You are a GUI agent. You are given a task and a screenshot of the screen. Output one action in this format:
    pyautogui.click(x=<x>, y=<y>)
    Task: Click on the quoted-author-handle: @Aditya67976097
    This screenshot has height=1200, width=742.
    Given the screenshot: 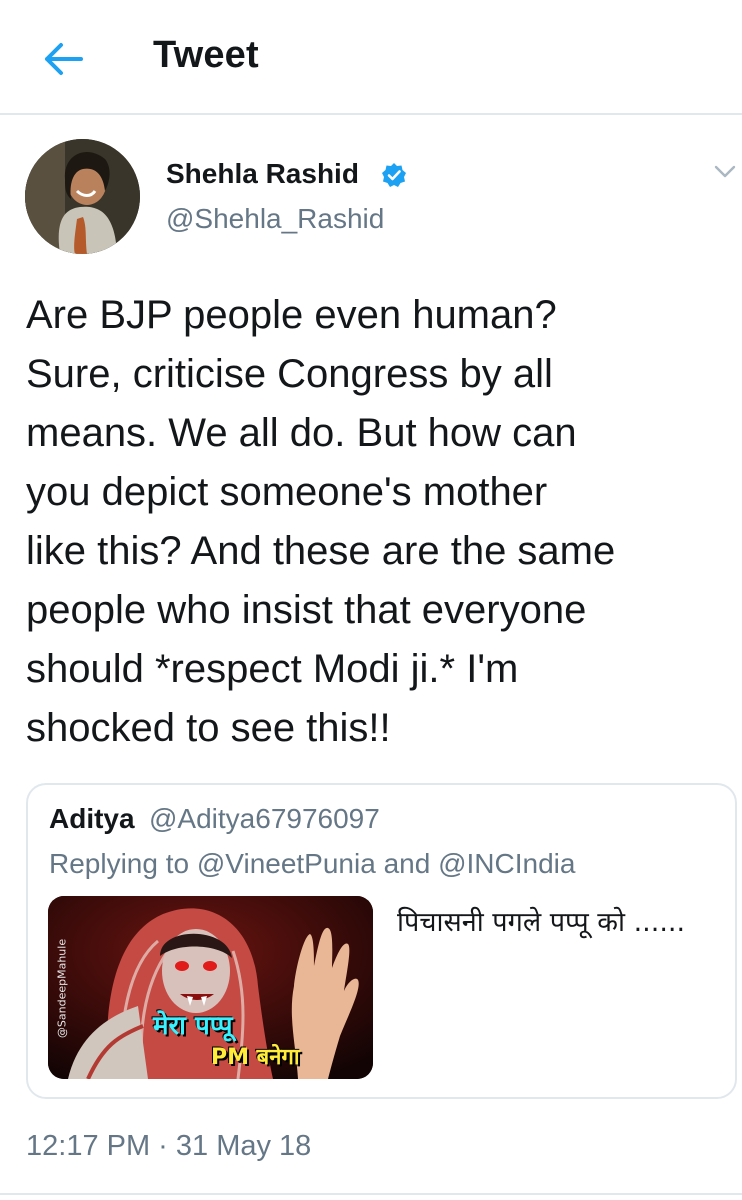 What is the action you would take?
    pyautogui.click(x=264, y=818)
    